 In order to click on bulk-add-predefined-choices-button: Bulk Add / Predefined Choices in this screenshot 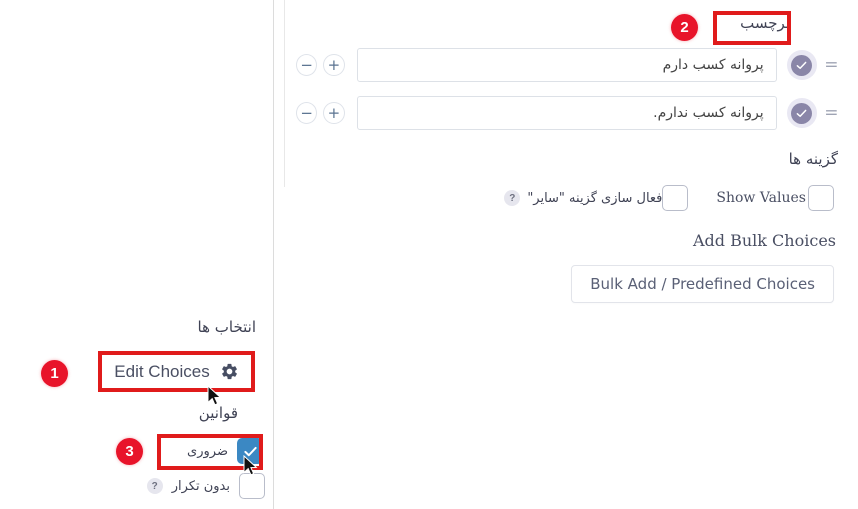, I will do `click(702, 284)`.